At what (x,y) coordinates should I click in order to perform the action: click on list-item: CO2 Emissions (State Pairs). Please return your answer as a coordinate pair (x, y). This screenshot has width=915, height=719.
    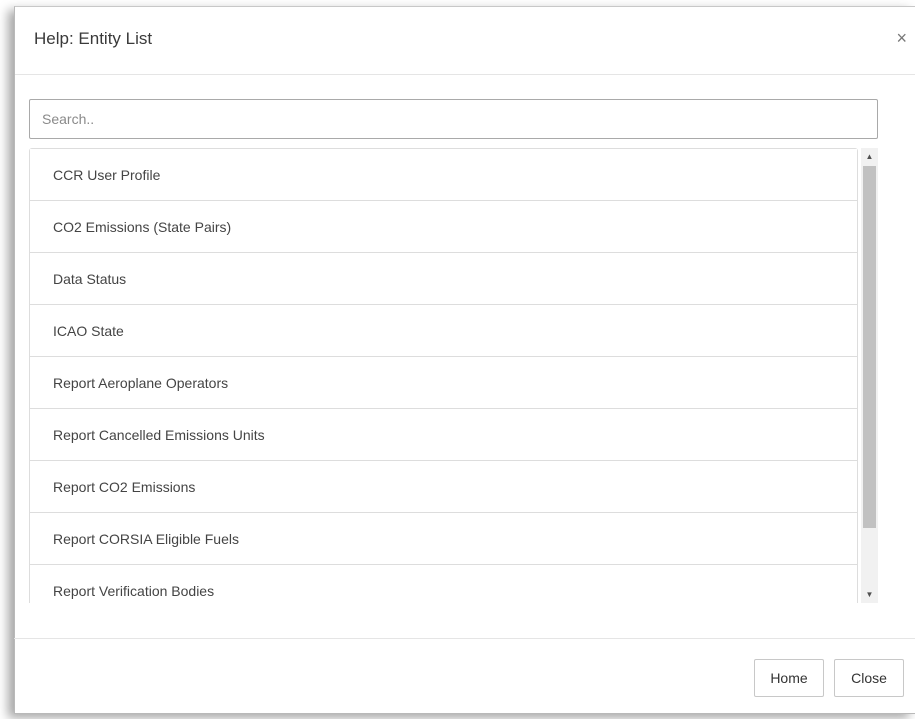
    Looking at the image, I should click on (443, 227).